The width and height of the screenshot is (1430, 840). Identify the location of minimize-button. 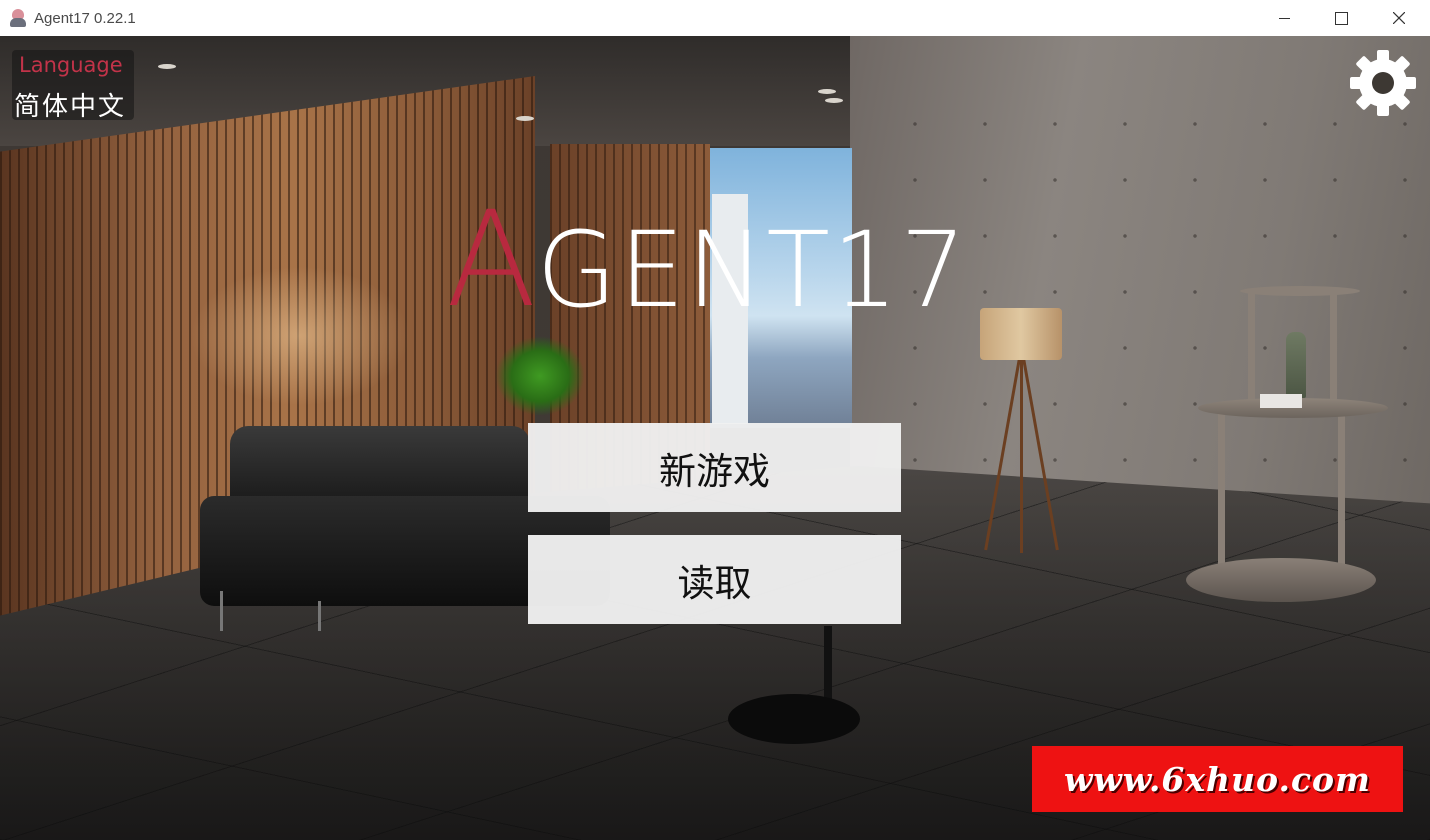
(1284, 18).